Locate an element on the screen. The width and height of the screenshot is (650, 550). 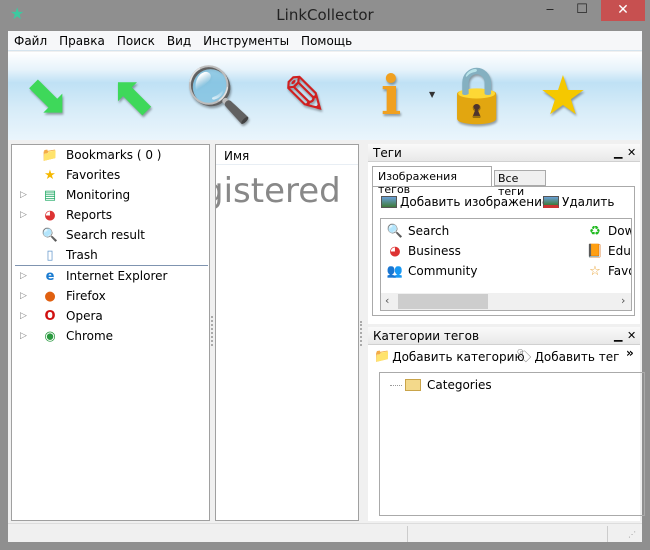
tree-item-label: Trash is located at coordinates (82, 255).